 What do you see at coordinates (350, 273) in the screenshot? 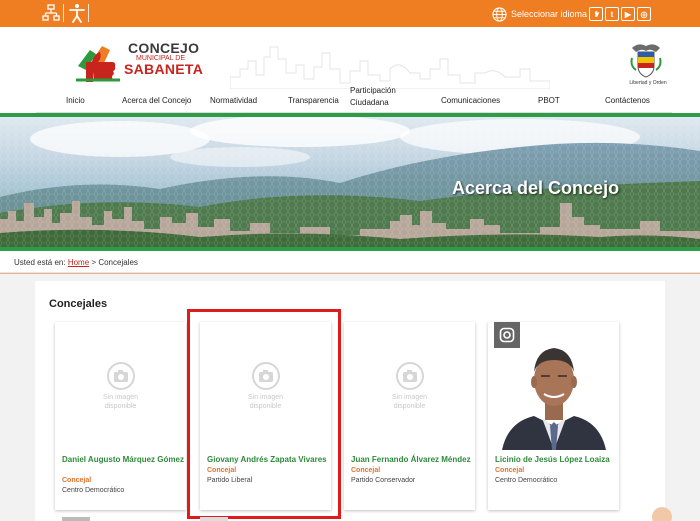
I see `breadcrumb-divider` at bounding box center [350, 273].